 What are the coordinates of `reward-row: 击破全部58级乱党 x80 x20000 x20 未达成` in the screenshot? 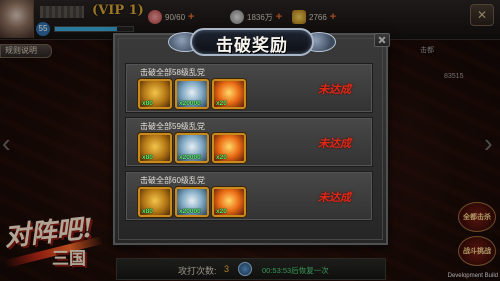 It's located at (249, 88).